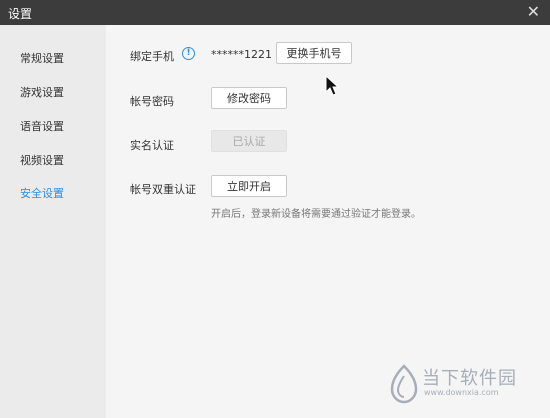 The width and height of the screenshot is (550, 418). I want to click on realname-label: 实名认证, so click(152, 145).